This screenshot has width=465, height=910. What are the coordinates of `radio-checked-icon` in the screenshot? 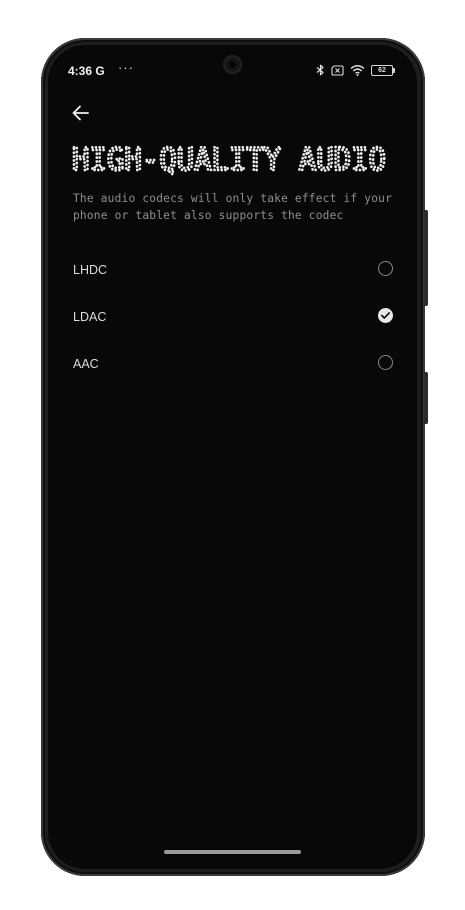 It's located at (385, 315).